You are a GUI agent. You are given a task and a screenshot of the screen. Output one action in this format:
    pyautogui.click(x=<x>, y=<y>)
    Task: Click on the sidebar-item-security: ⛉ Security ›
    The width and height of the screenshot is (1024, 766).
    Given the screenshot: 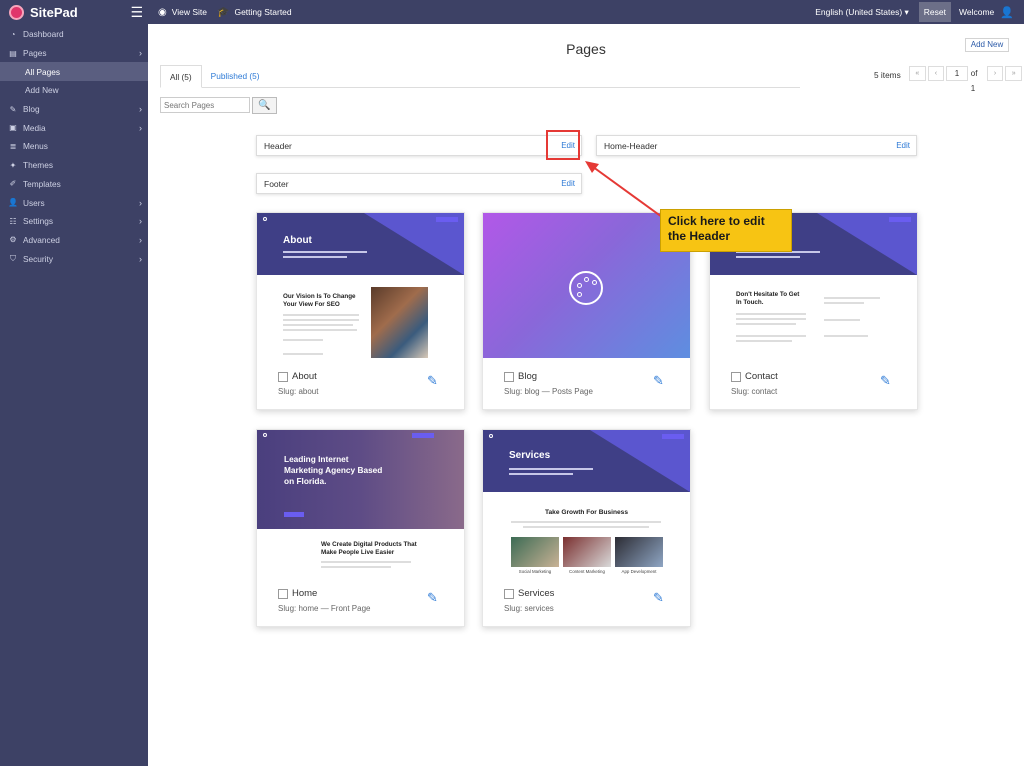 What is the action you would take?
    pyautogui.click(x=74, y=258)
    